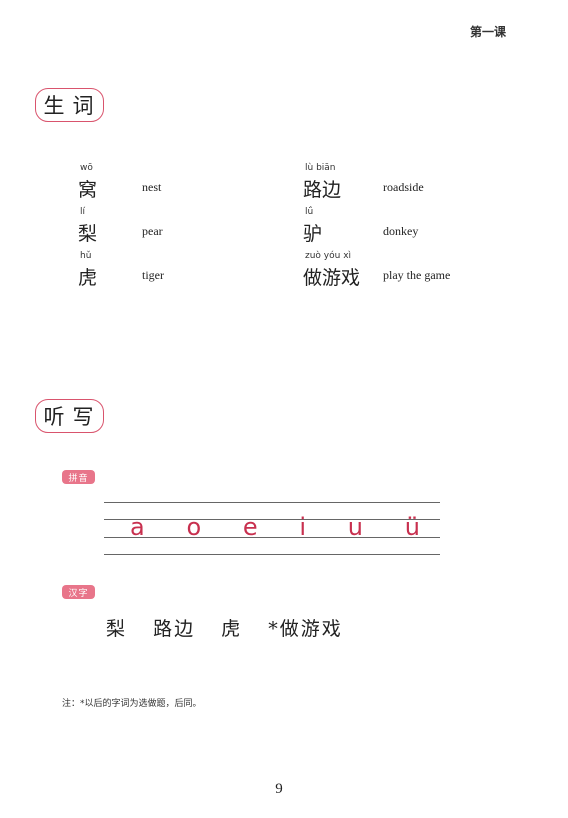 This screenshot has height=818, width=568. I want to click on pinyin-letter: u, so click(355, 527).